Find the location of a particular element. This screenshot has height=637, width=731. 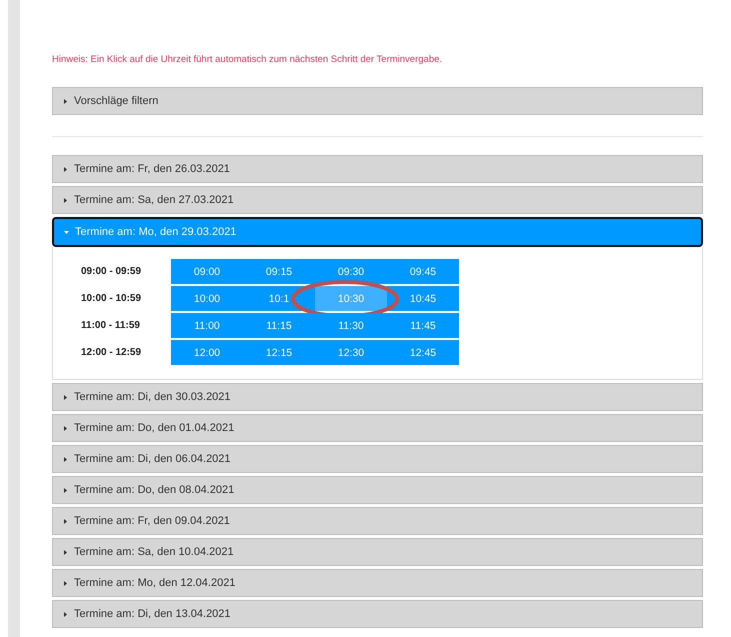

day-header: Termine am: Sa, den 10.04.2021 is located at coordinates (377, 552).